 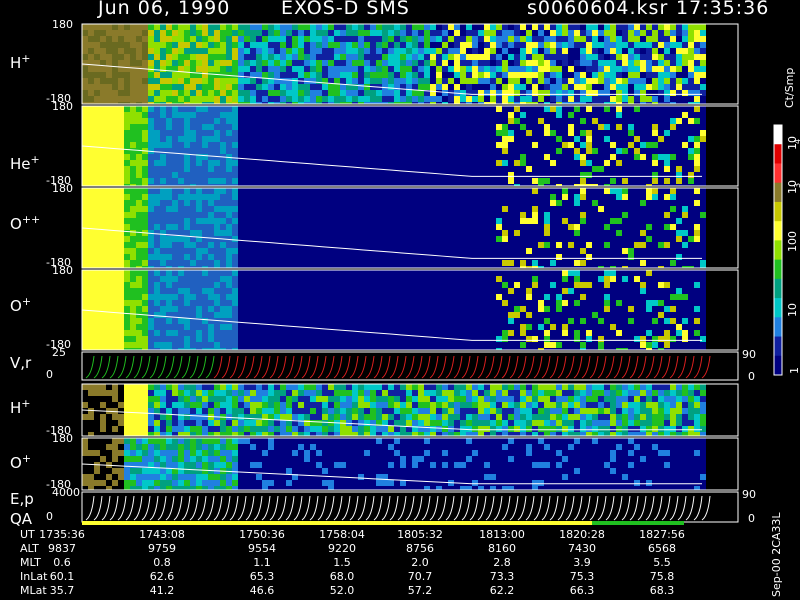 I want to click on panel-label-6: H+, so click(x=20, y=407).